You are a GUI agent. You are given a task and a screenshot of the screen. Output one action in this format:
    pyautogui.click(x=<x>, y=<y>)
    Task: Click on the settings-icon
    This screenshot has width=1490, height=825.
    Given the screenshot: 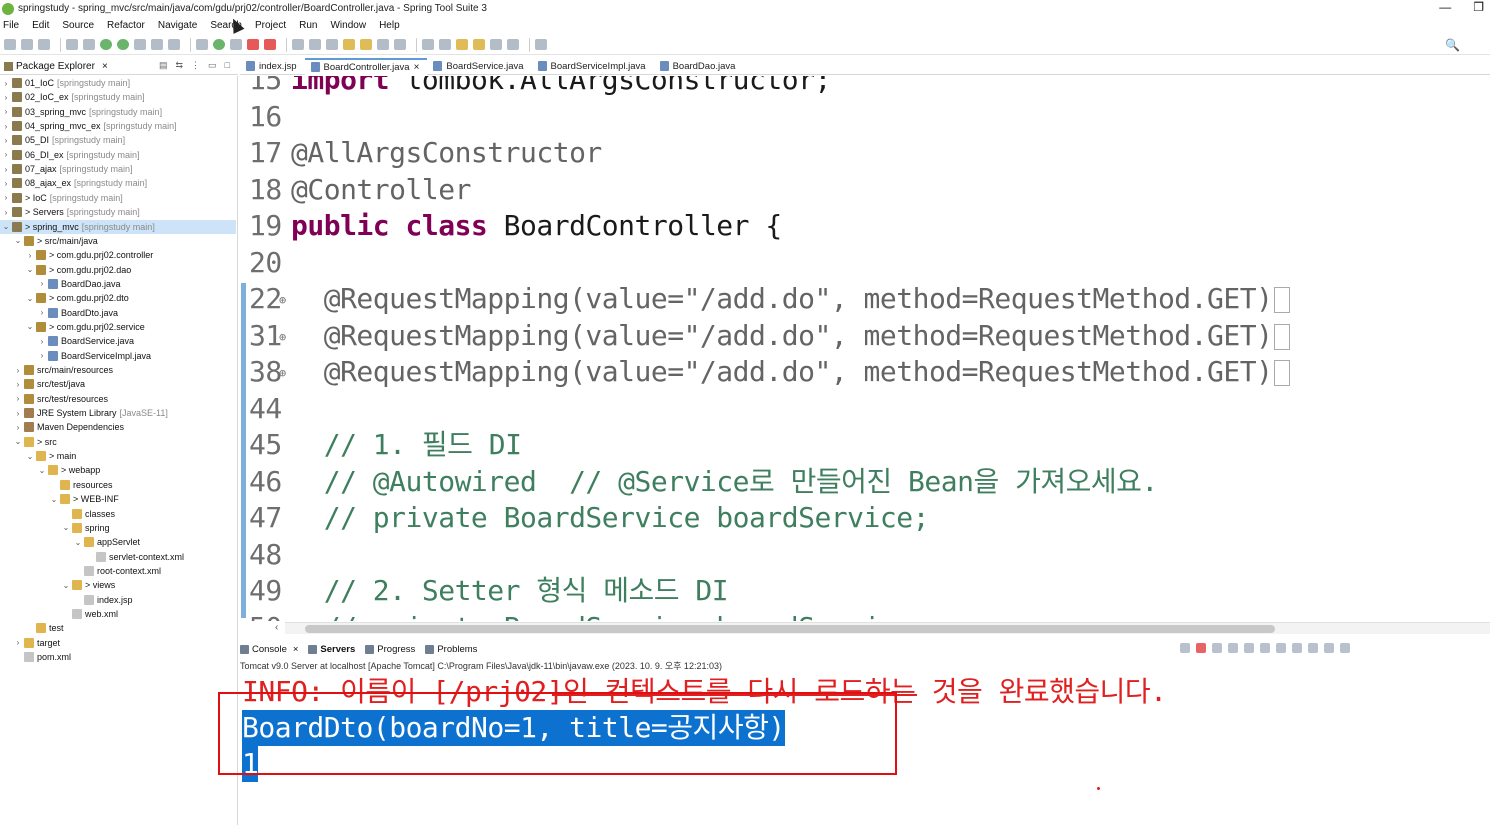 What is the action you would take?
    pyautogui.click(x=1345, y=648)
    